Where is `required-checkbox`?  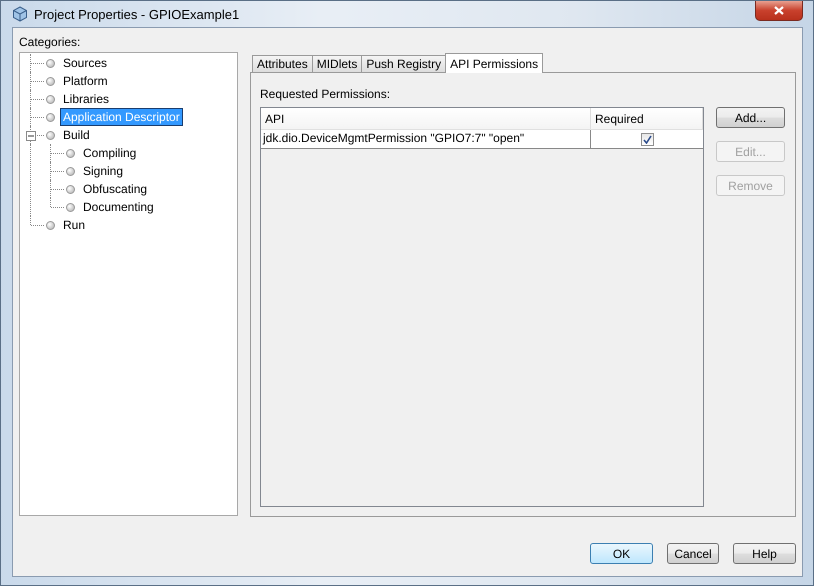
required-checkbox is located at coordinates (647, 139).